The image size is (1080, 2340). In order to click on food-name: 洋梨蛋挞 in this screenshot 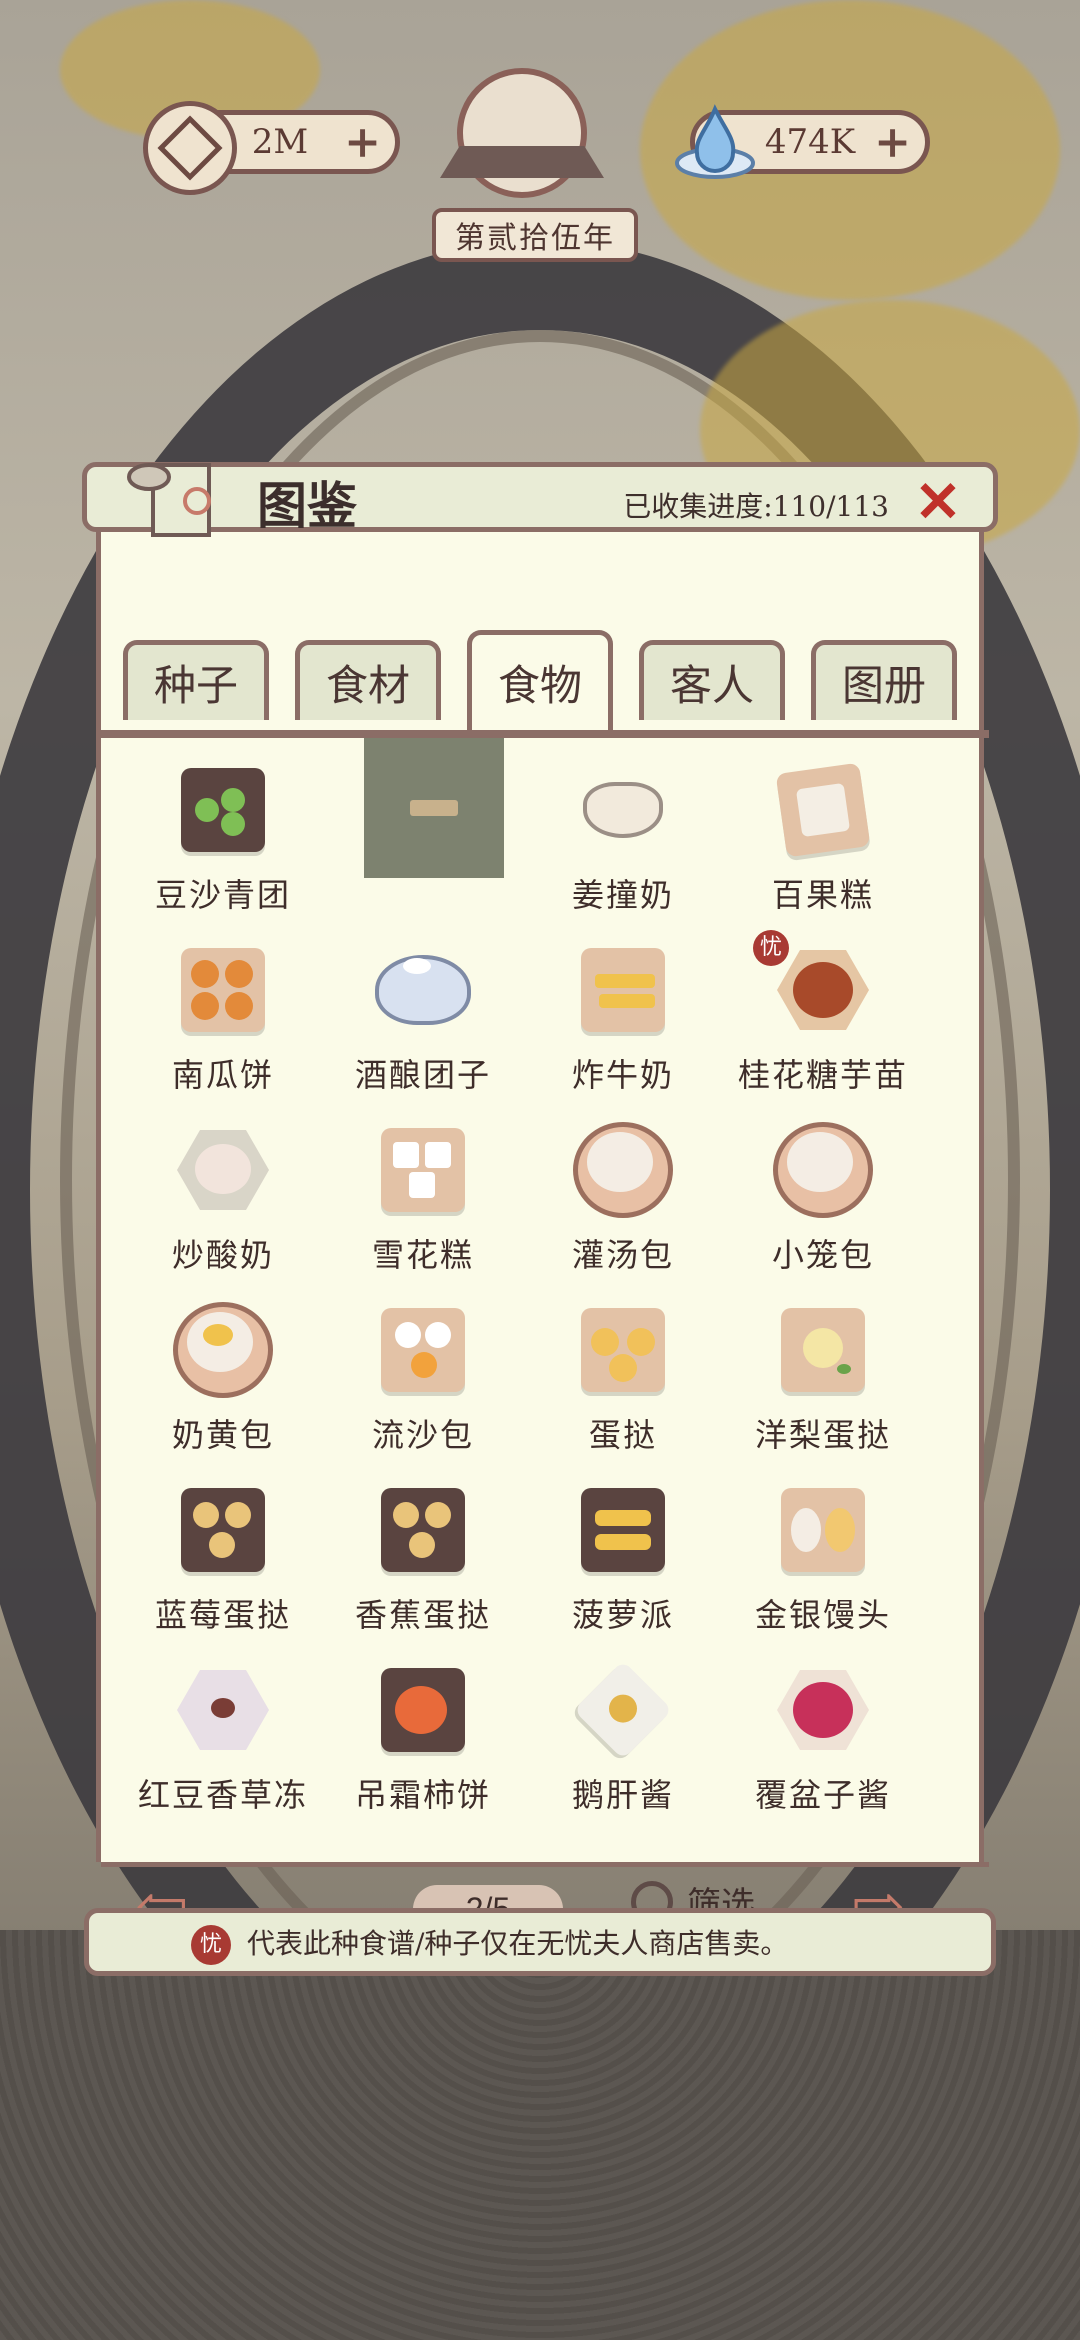, I will do `click(822, 1435)`.